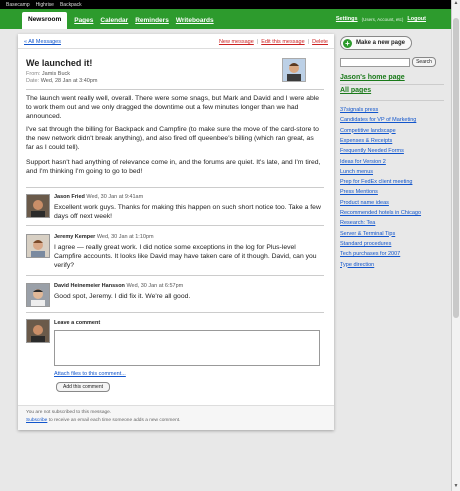  I want to click on author-avatar, so click(294, 70).